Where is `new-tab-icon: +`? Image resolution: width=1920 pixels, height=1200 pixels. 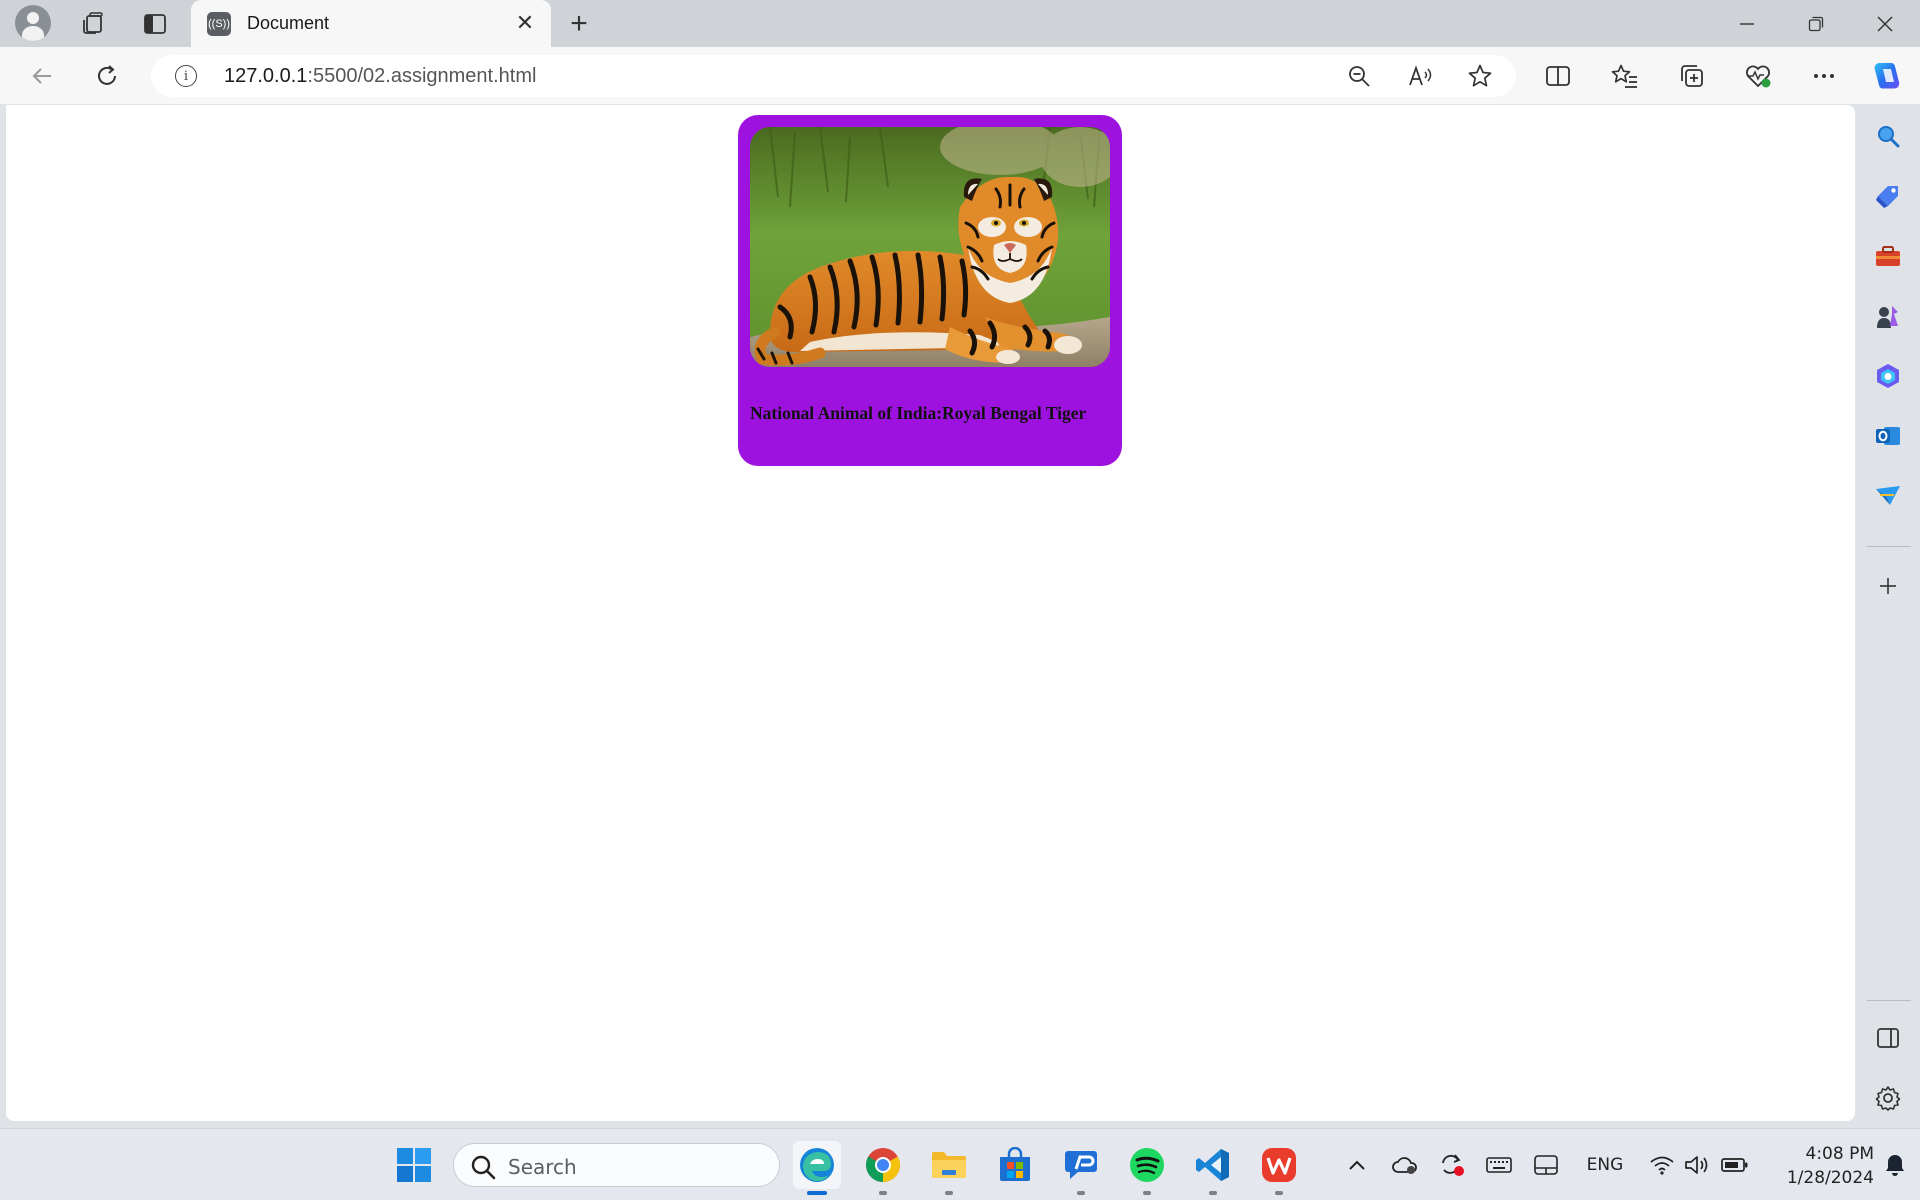
new-tab-icon: + is located at coordinates (579, 24).